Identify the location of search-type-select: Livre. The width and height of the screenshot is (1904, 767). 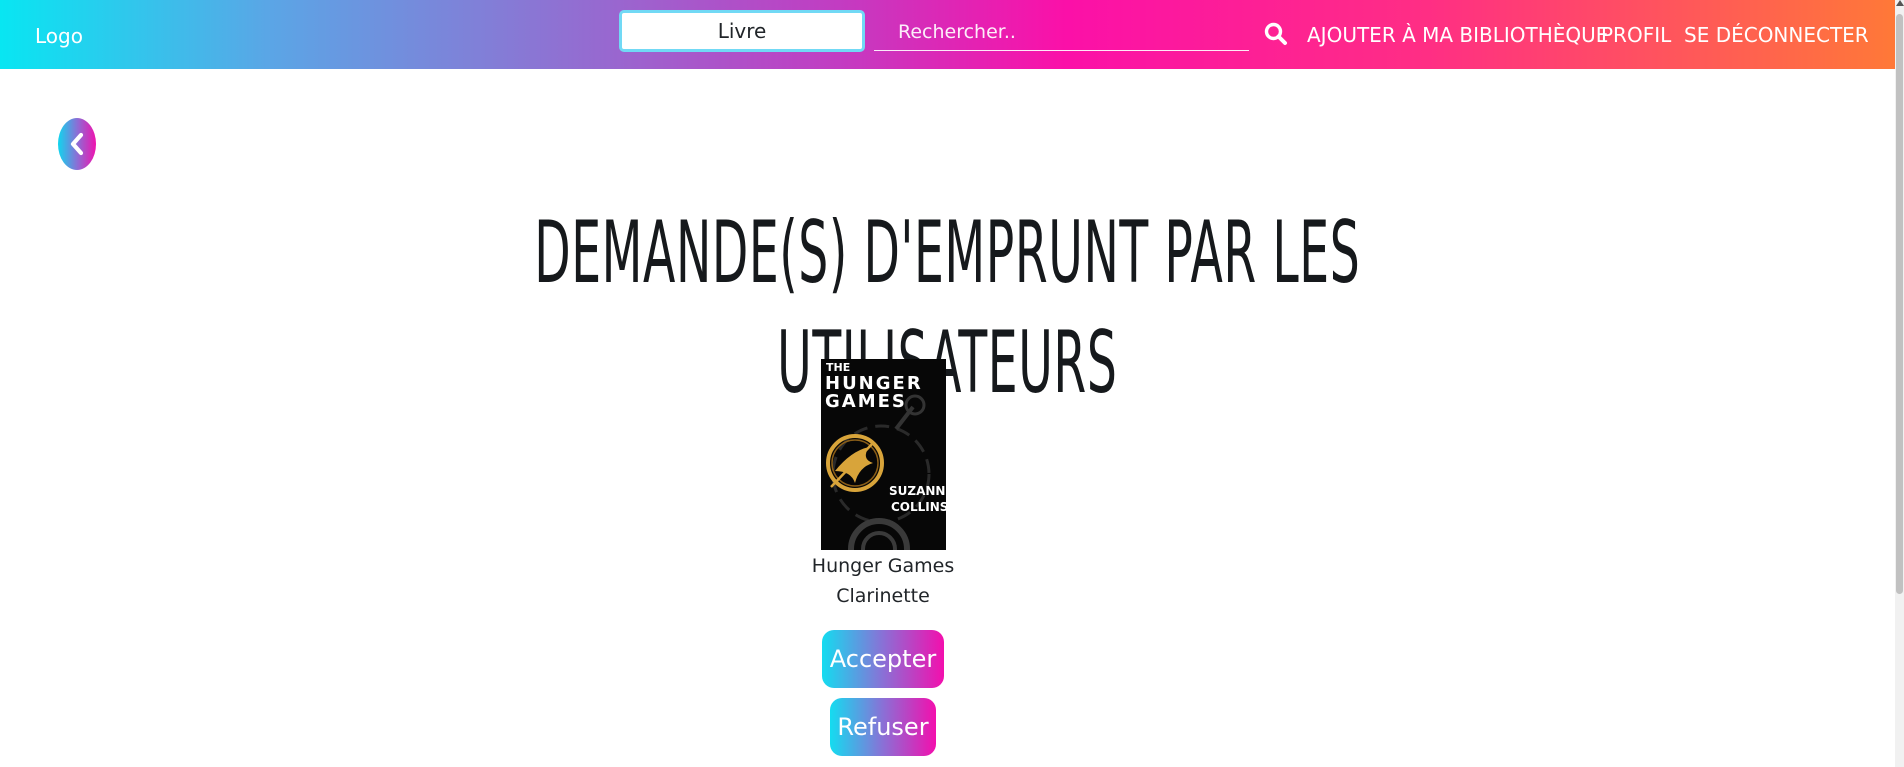
(742, 31).